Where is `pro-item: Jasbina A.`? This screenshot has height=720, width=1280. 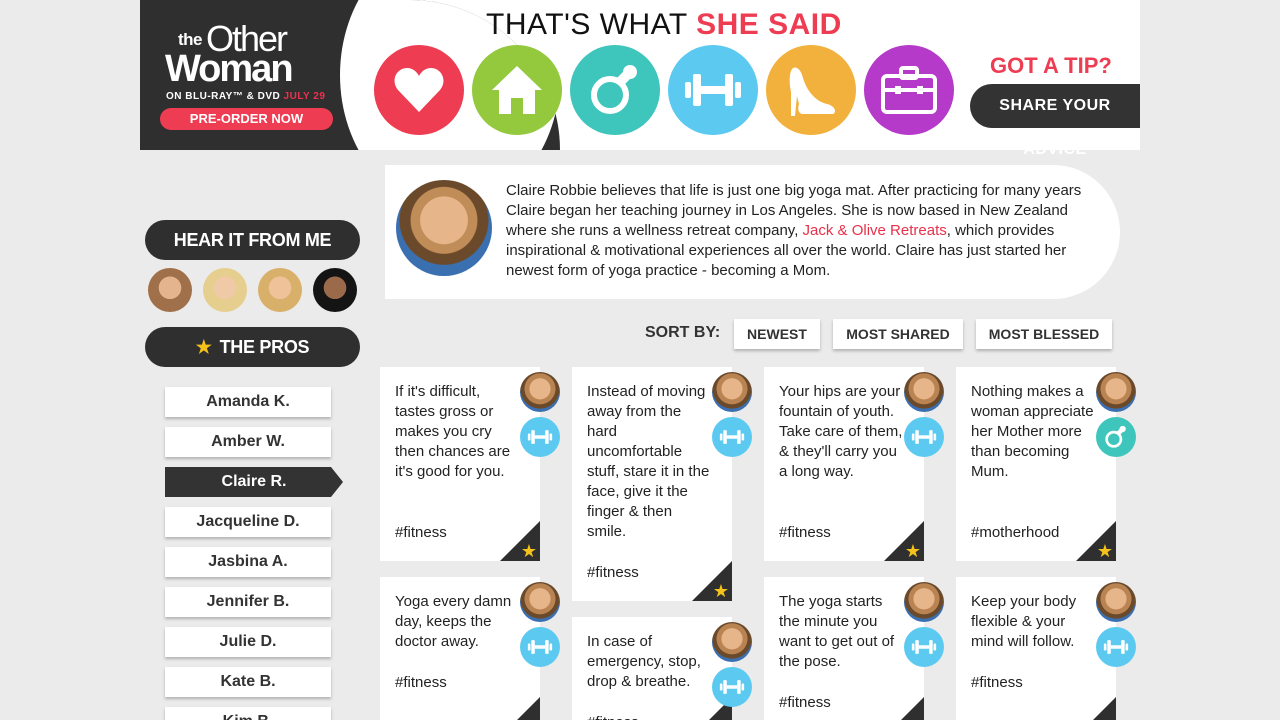
pro-item: Jasbina A. is located at coordinates (248, 562).